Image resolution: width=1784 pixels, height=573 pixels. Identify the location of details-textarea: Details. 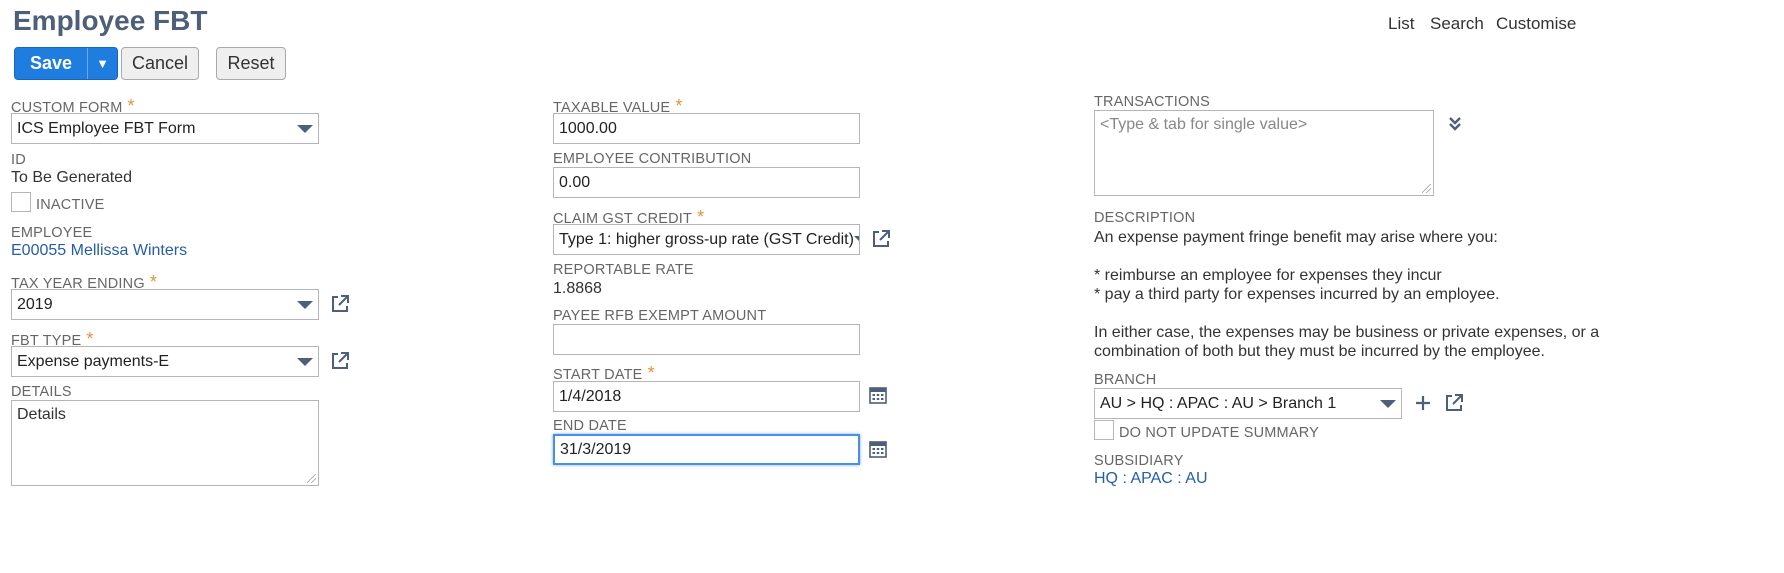
(165, 443).